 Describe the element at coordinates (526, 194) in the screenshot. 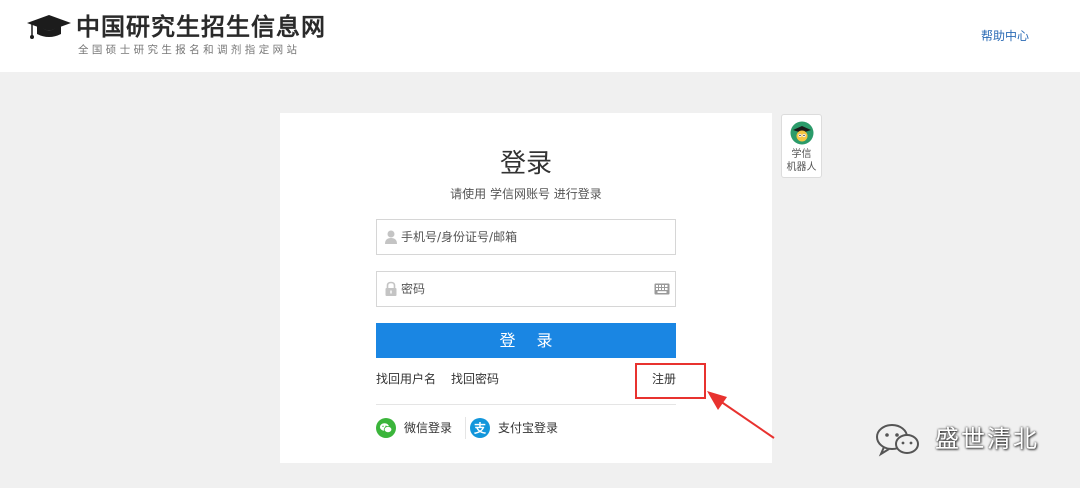

I see `login-subtitle: 请使用 学信网账号 进行登录` at that location.